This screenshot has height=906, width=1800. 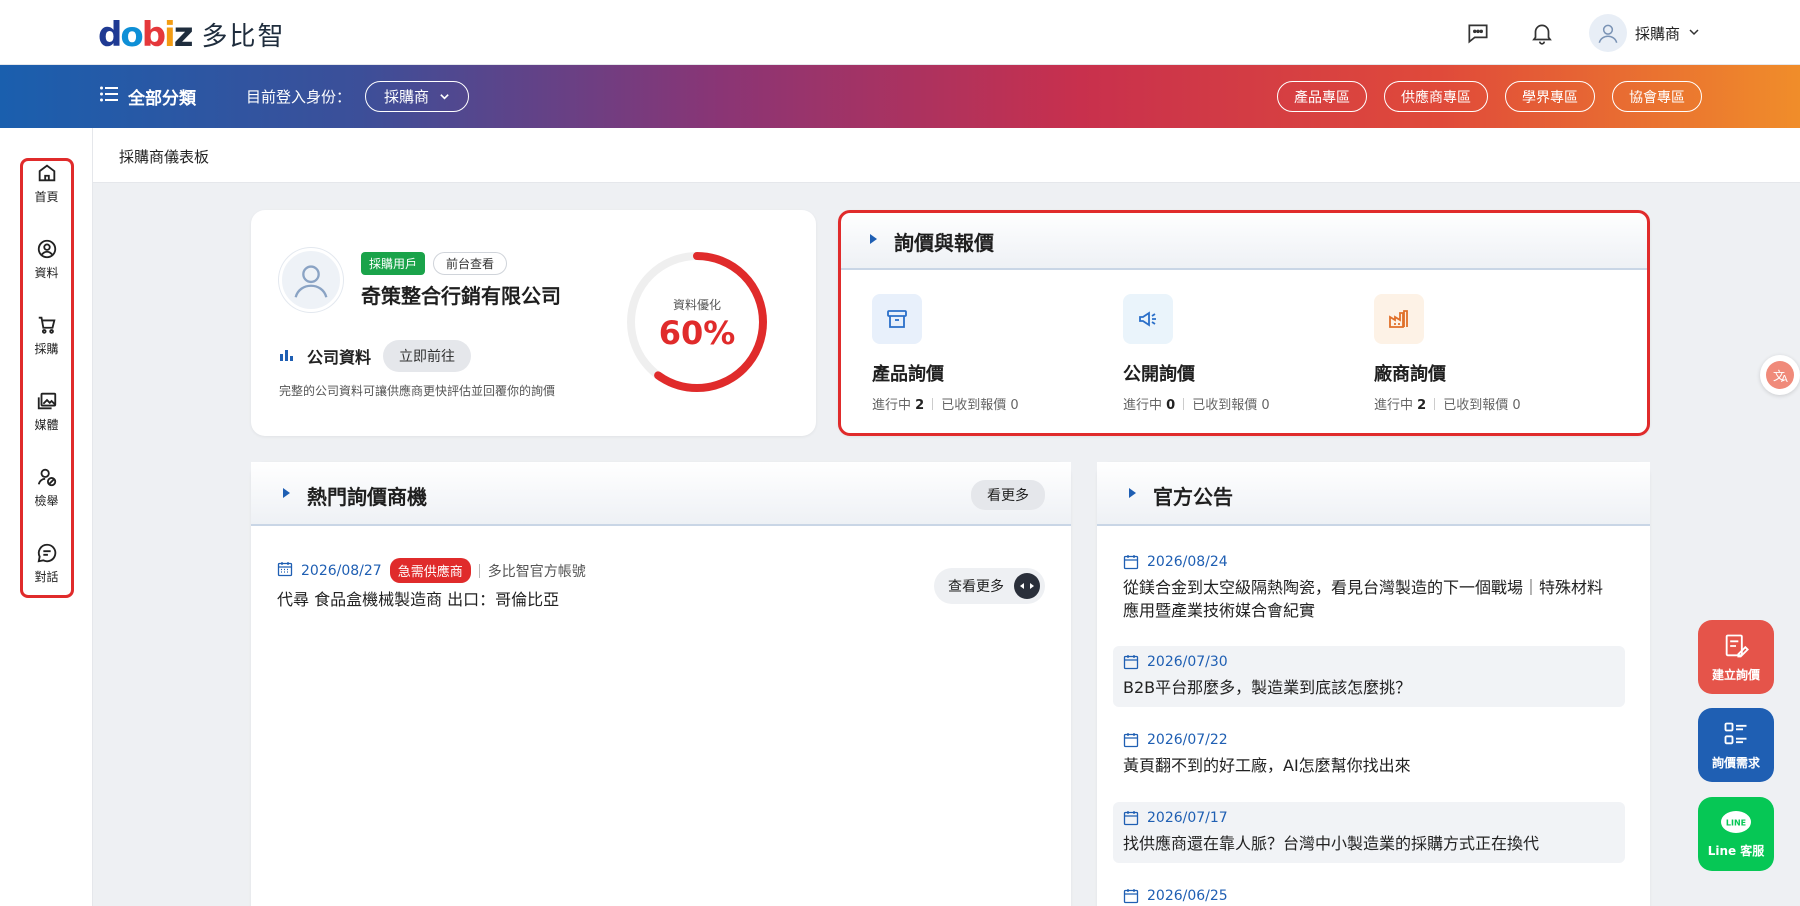 What do you see at coordinates (1399, 319) in the screenshot?
I see `factory-icon` at bounding box center [1399, 319].